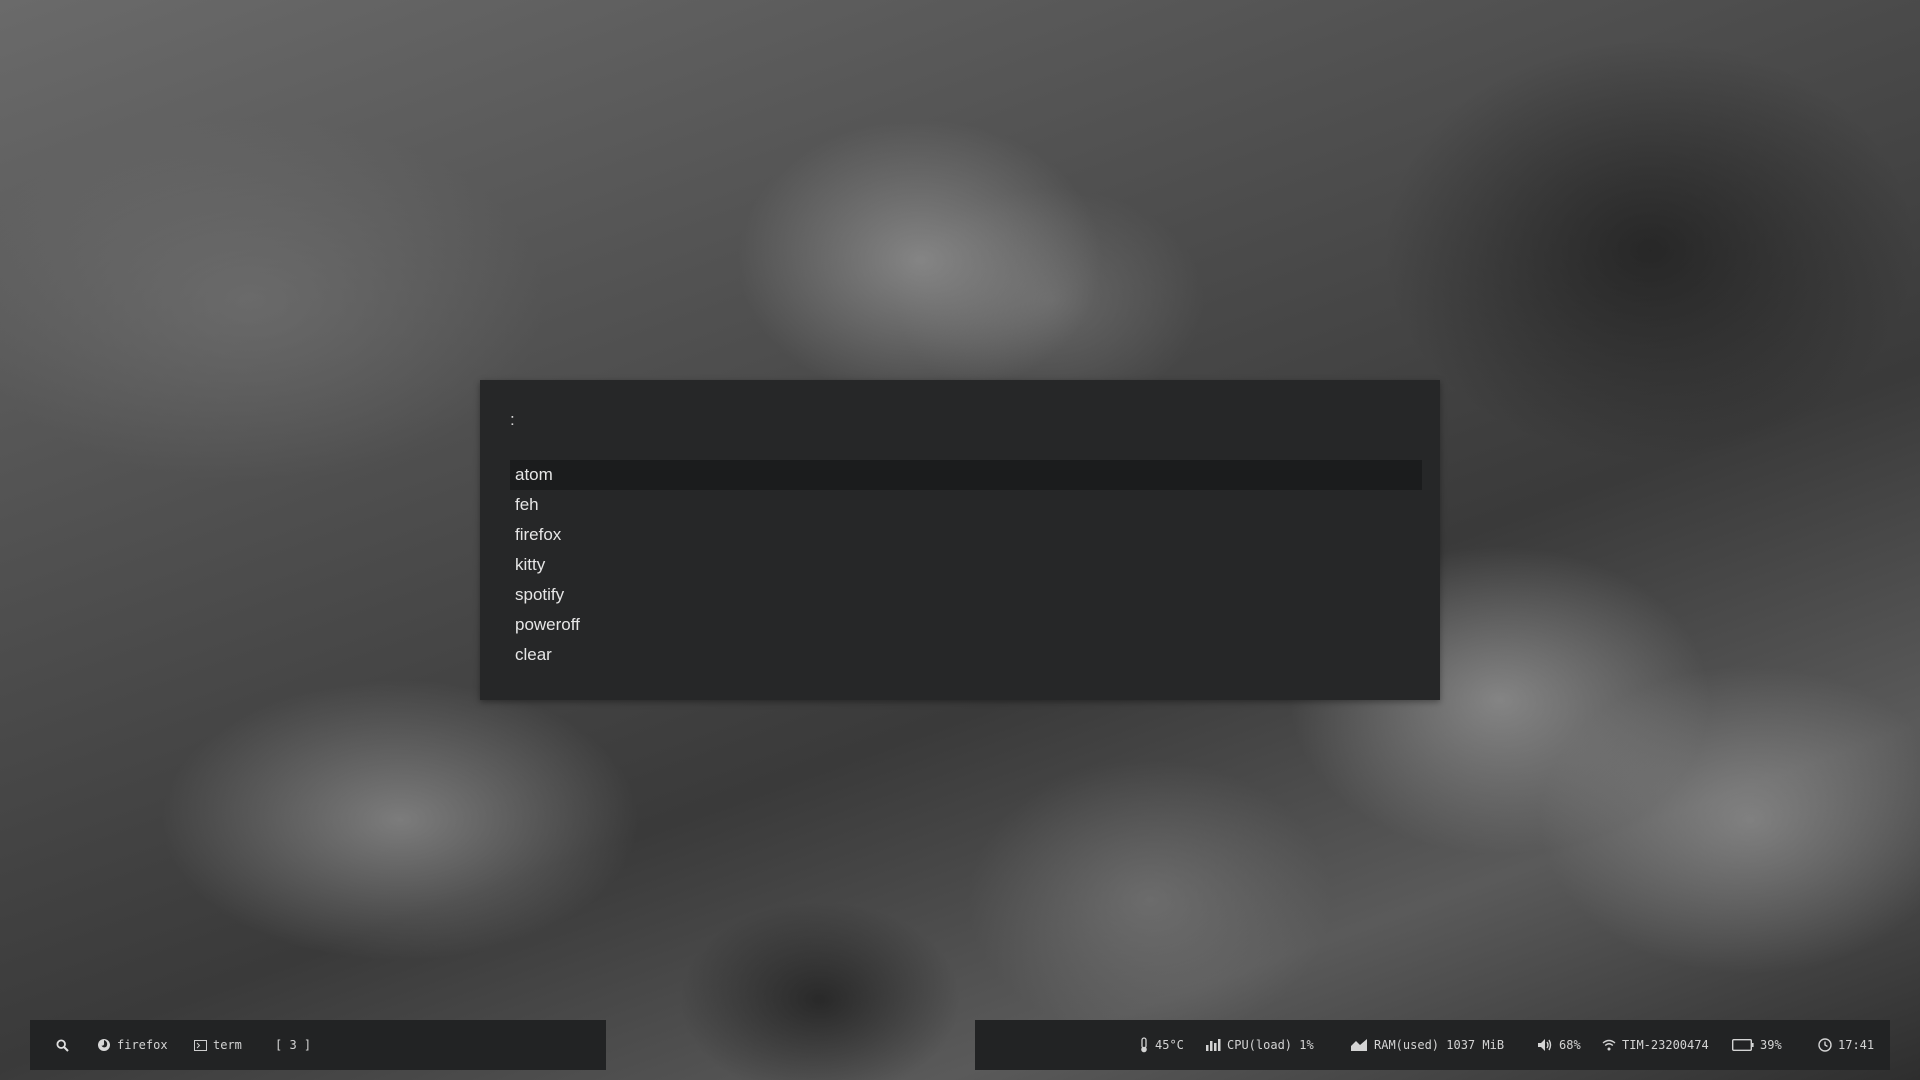  Describe the element at coordinates (1743, 1045) in the screenshot. I see `battery-icon` at that location.